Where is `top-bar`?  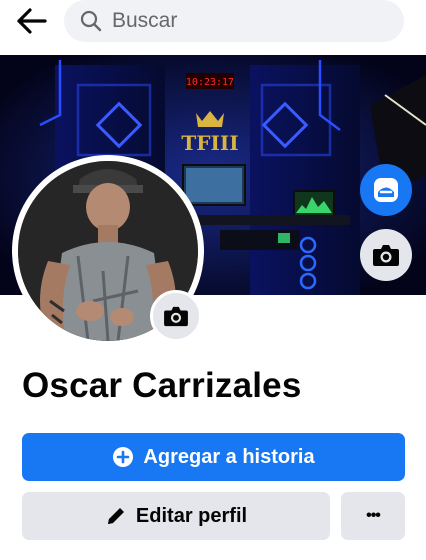
top-bar is located at coordinates (213, 22).